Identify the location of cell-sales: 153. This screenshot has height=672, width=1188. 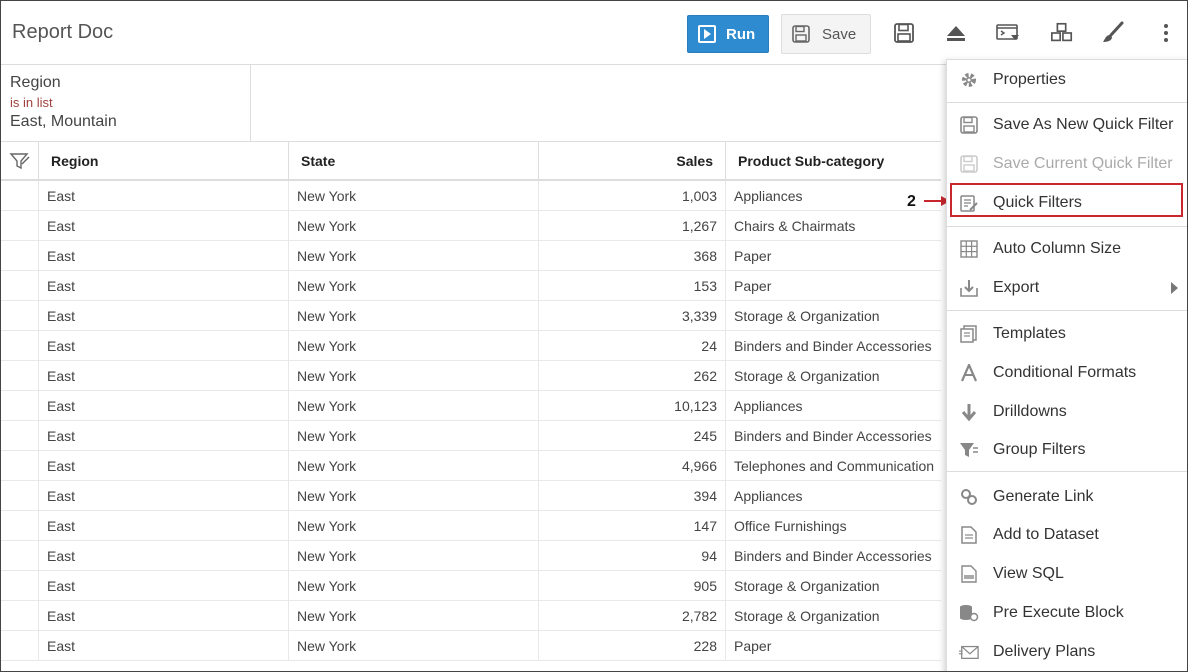
(632, 285).